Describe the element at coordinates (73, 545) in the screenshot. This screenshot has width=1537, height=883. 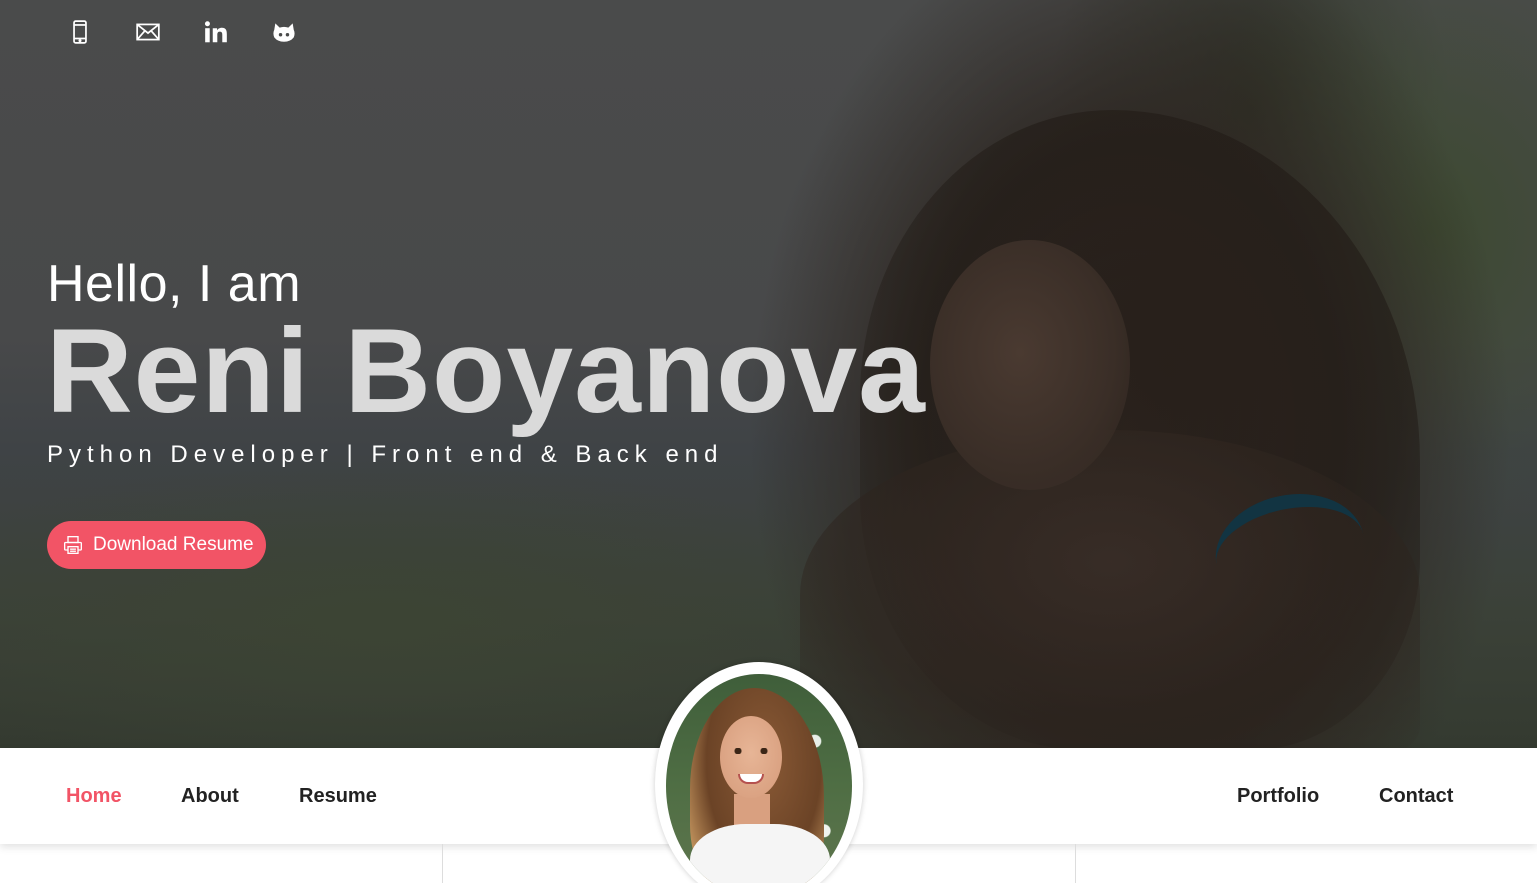
I see `printer-icon` at that location.